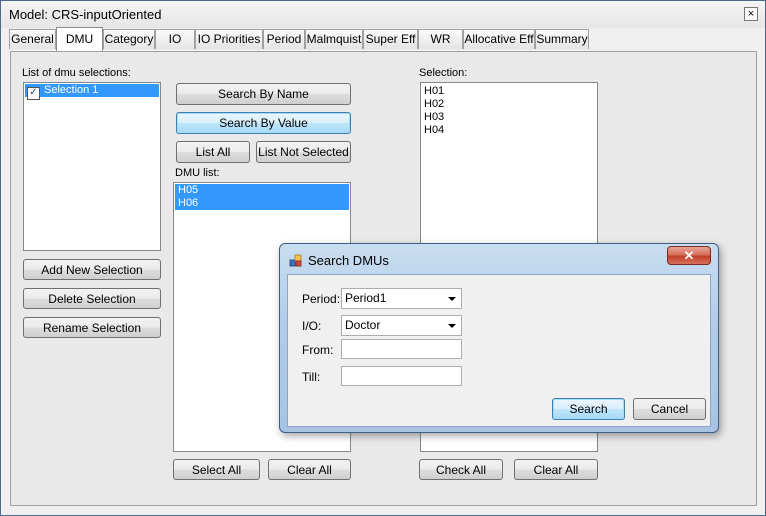 The height and width of the screenshot is (516, 766). What do you see at coordinates (76, 73) in the screenshot?
I see `selections-label: List of dmu selections:` at bounding box center [76, 73].